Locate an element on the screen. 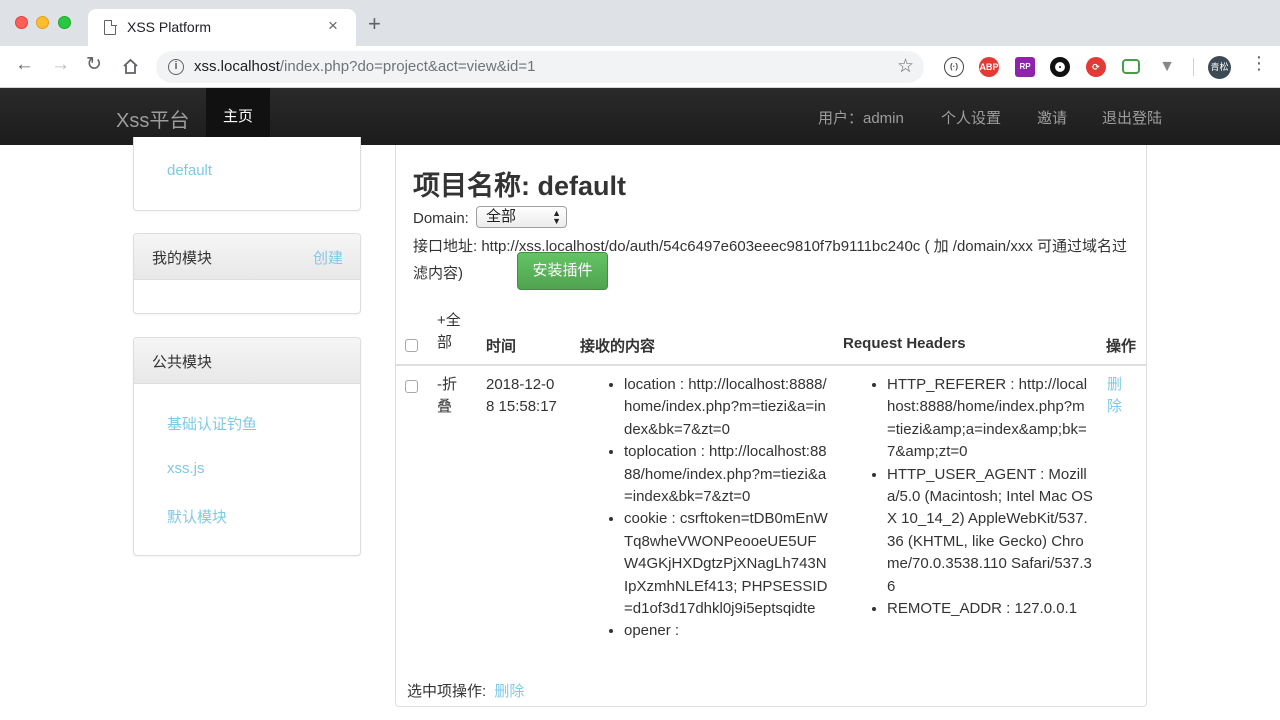 The image size is (1280, 720). forward-arrow-icon: → is located at coordinates (60, 64).